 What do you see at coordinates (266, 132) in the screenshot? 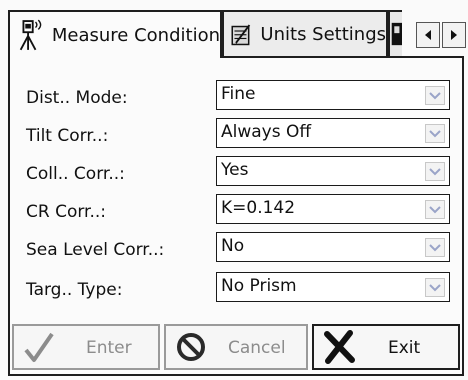
I see `tilt-corr-value: Always Off` at bounding box center [266, 132].